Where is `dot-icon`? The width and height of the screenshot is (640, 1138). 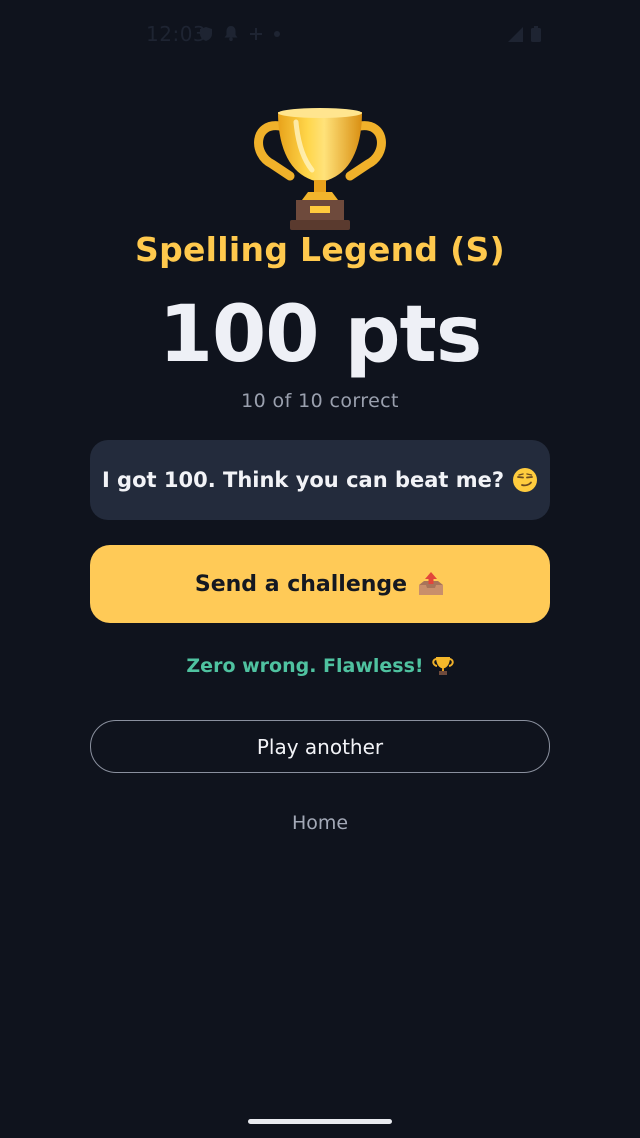 dot-icon is located at coordinates (277, 33).